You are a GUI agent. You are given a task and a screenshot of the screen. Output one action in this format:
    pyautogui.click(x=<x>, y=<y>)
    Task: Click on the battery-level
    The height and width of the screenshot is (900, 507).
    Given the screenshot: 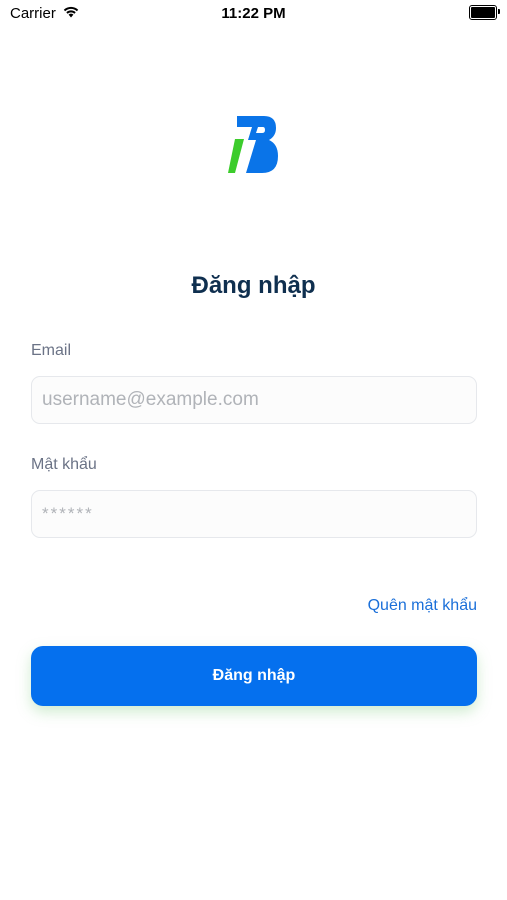 What is the action you would take?
    pyautogui.click(x=483, y=12)
    